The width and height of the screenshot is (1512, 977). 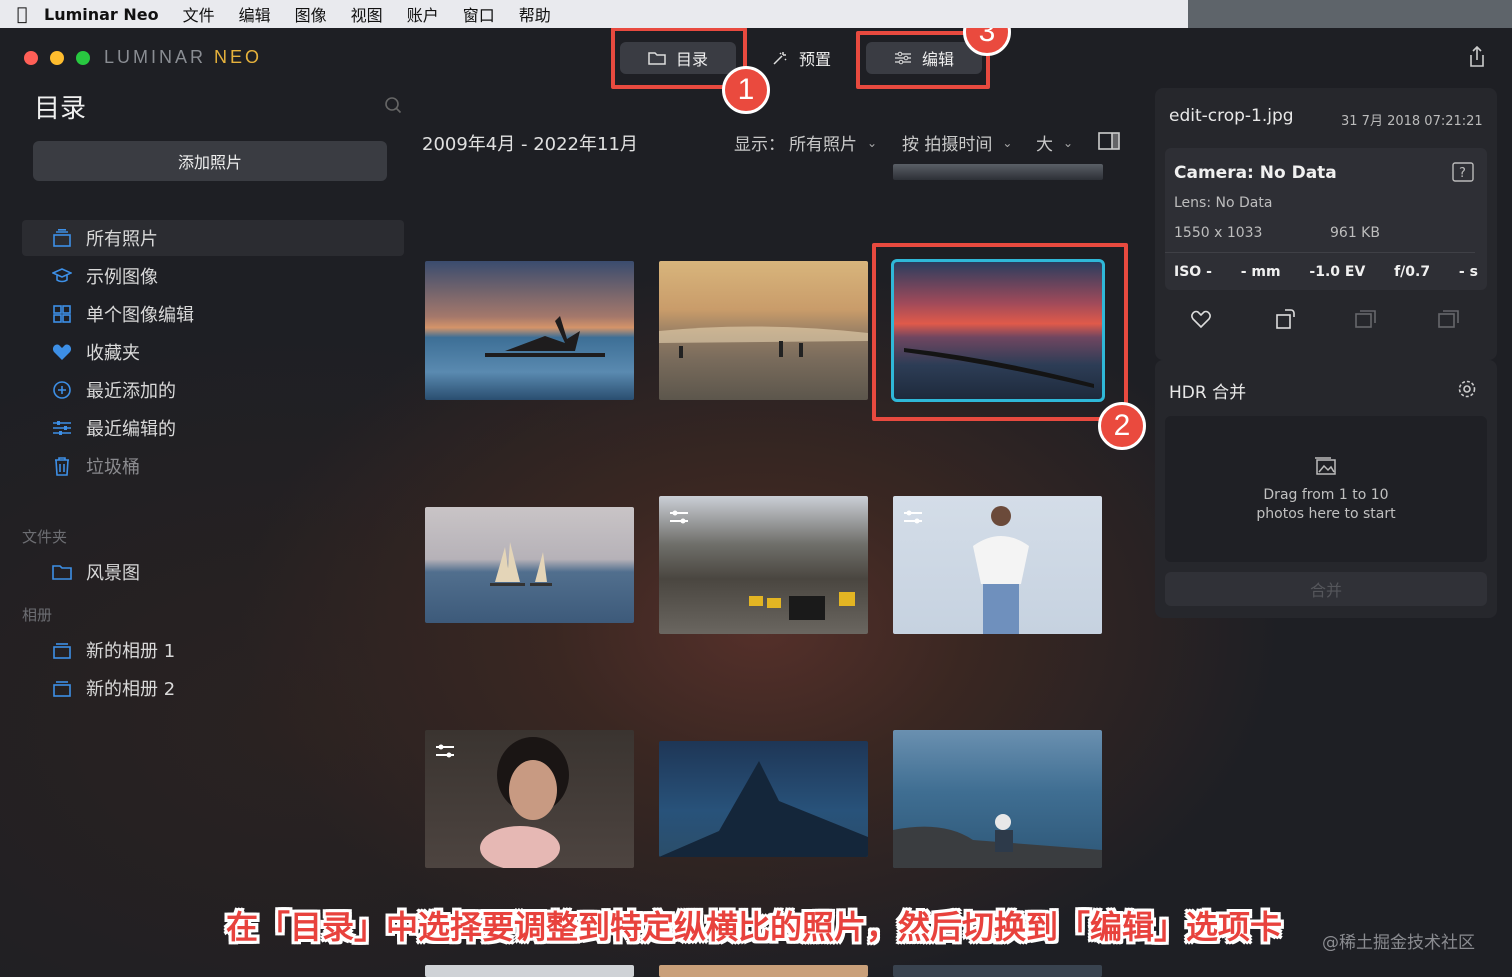 I want to click on exif-iso: ISO -, so click(x=1193, y=272).